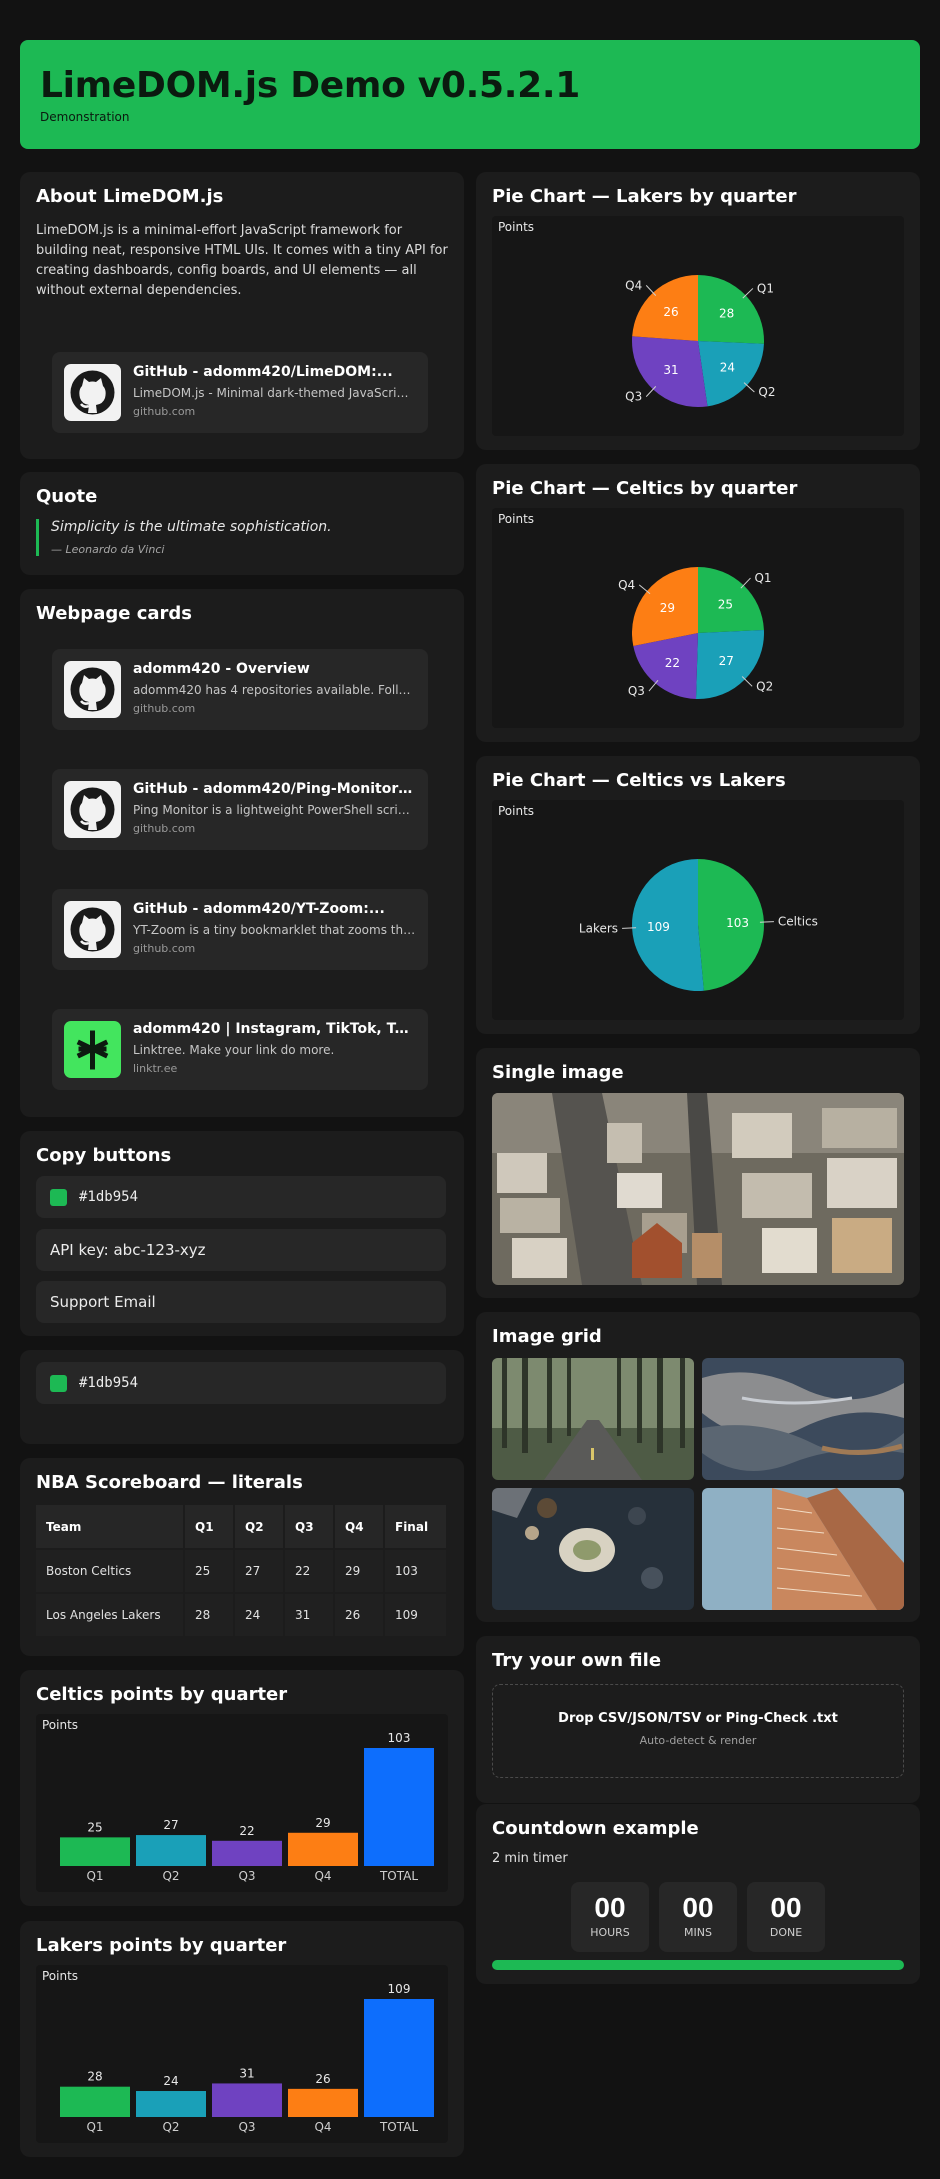 The height and width of the screenshot is (2179, 940). What do you see at coordinates (399, 1989) in the screenshot?
I see `bar-value-label: 109` at bounding box center [399, 1989].